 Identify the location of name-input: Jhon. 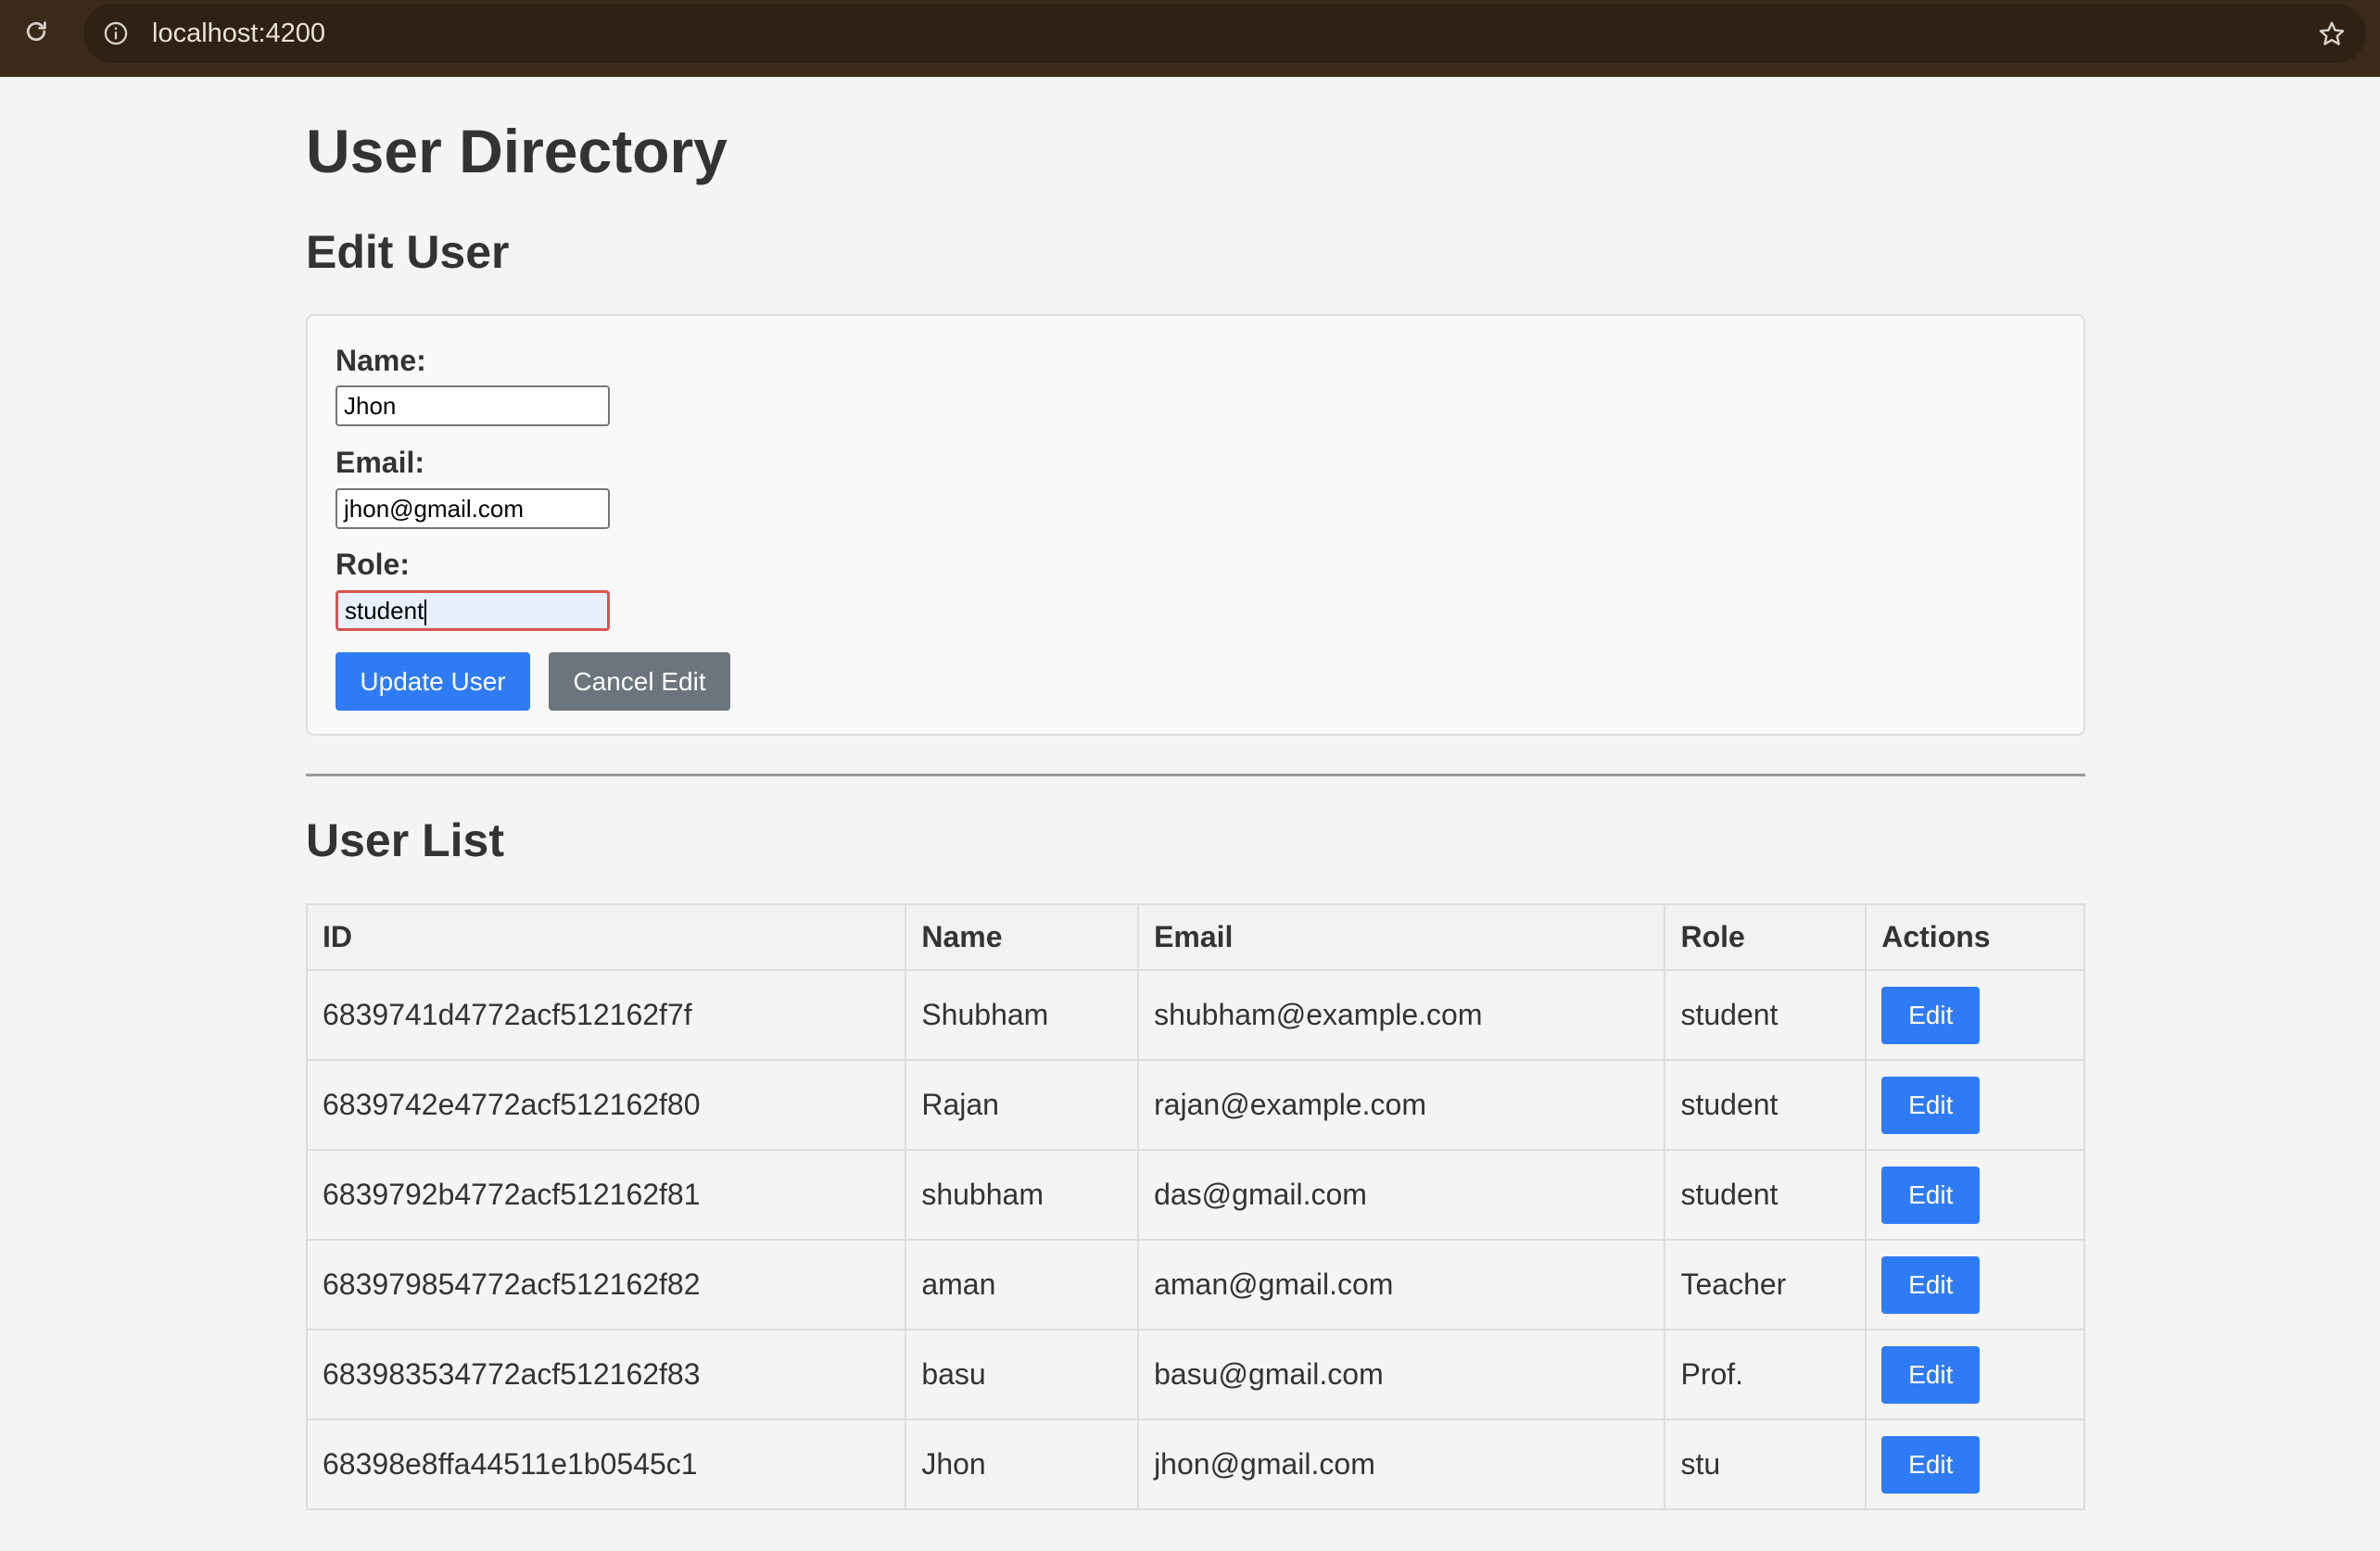
(472, 406).